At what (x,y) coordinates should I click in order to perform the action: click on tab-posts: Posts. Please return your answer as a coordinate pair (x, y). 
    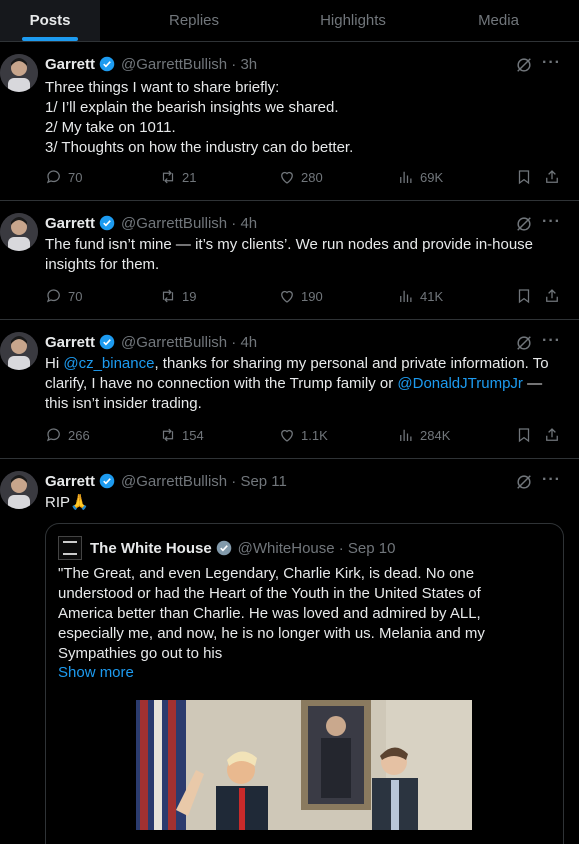
    Looking at the image, I should click on (50, 20).